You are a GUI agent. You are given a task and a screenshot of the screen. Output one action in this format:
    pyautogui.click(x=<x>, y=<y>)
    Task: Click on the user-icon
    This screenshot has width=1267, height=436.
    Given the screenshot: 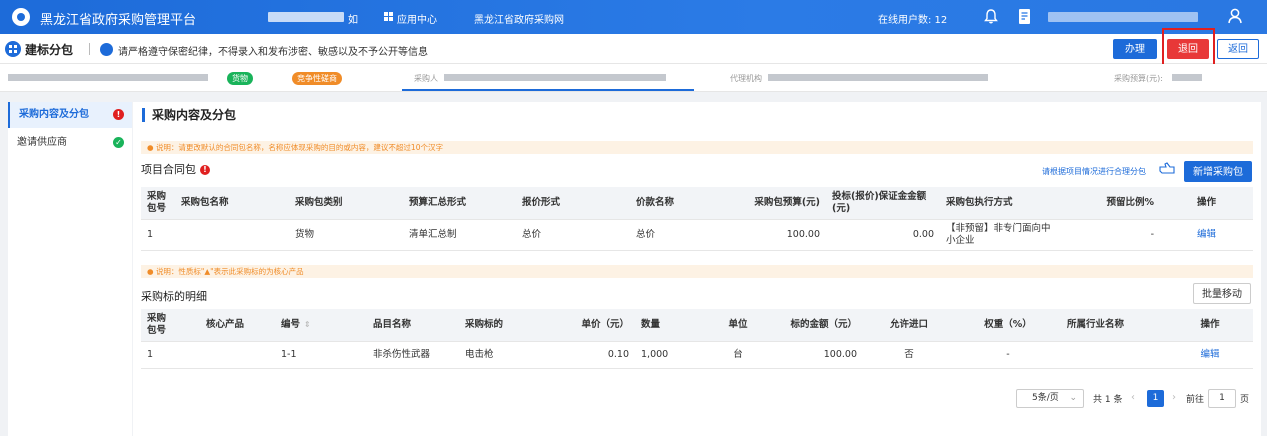 What is the action you would take?
    pyautogui.click(x=1235, y=16)
    